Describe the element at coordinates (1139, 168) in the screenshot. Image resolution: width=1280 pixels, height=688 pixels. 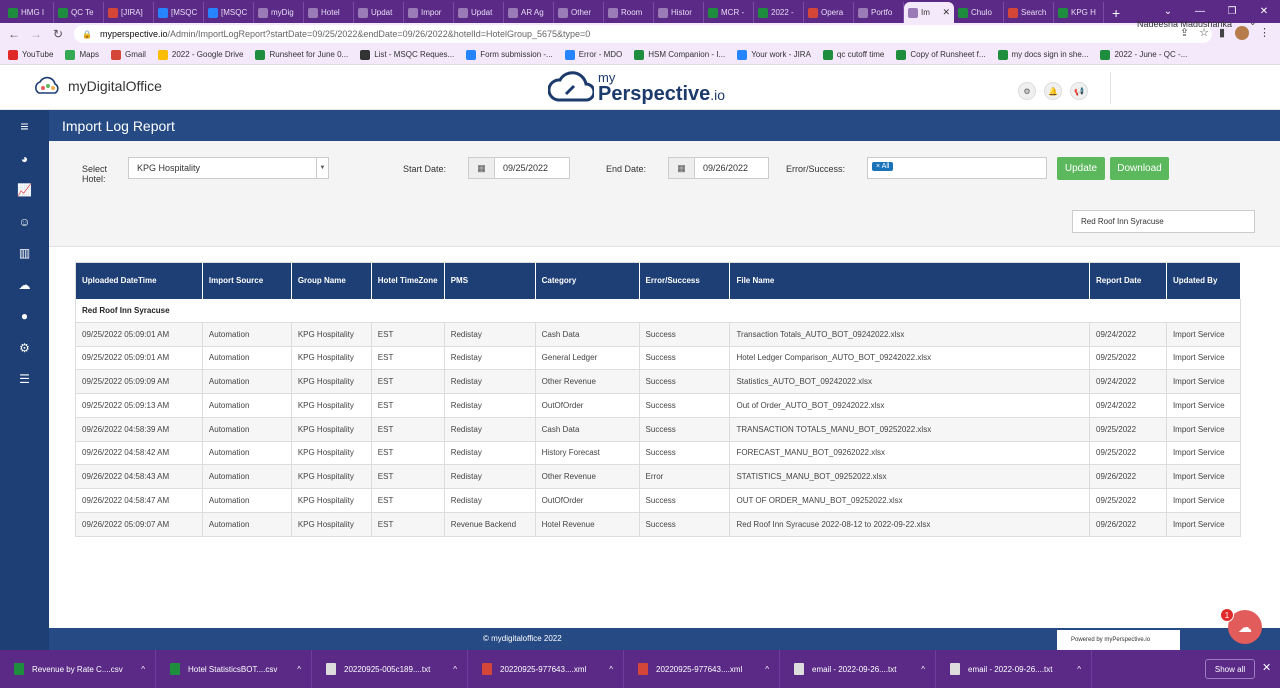
I see `download-button: Download` at that location.